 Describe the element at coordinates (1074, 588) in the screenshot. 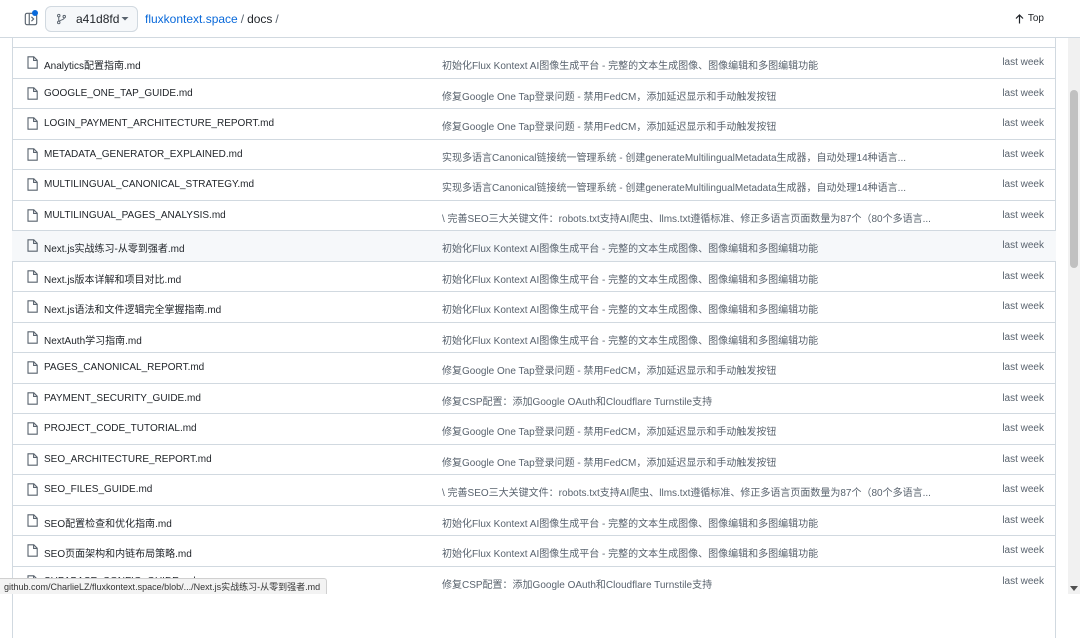

I see `scroll-down-arrow-icon` at that location.